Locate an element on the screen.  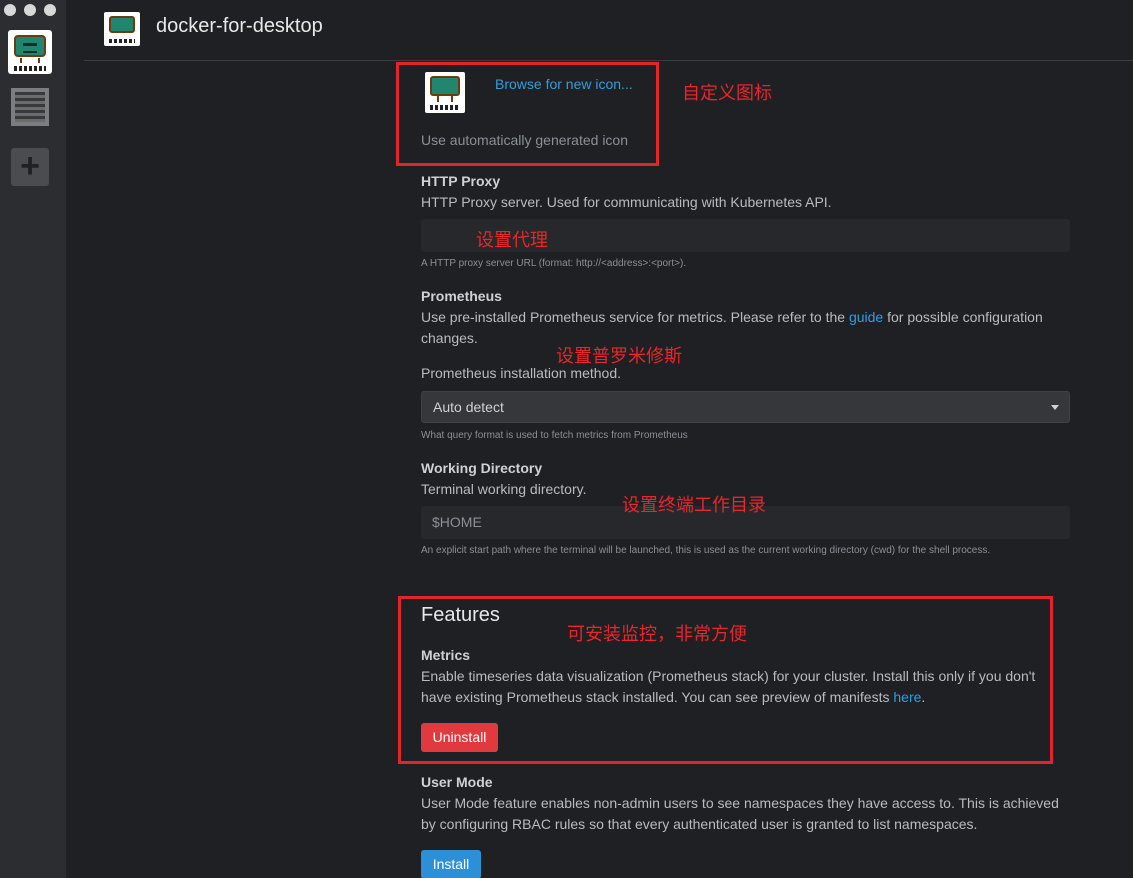
annotation-box-icon is located at coordinates (527, 114).